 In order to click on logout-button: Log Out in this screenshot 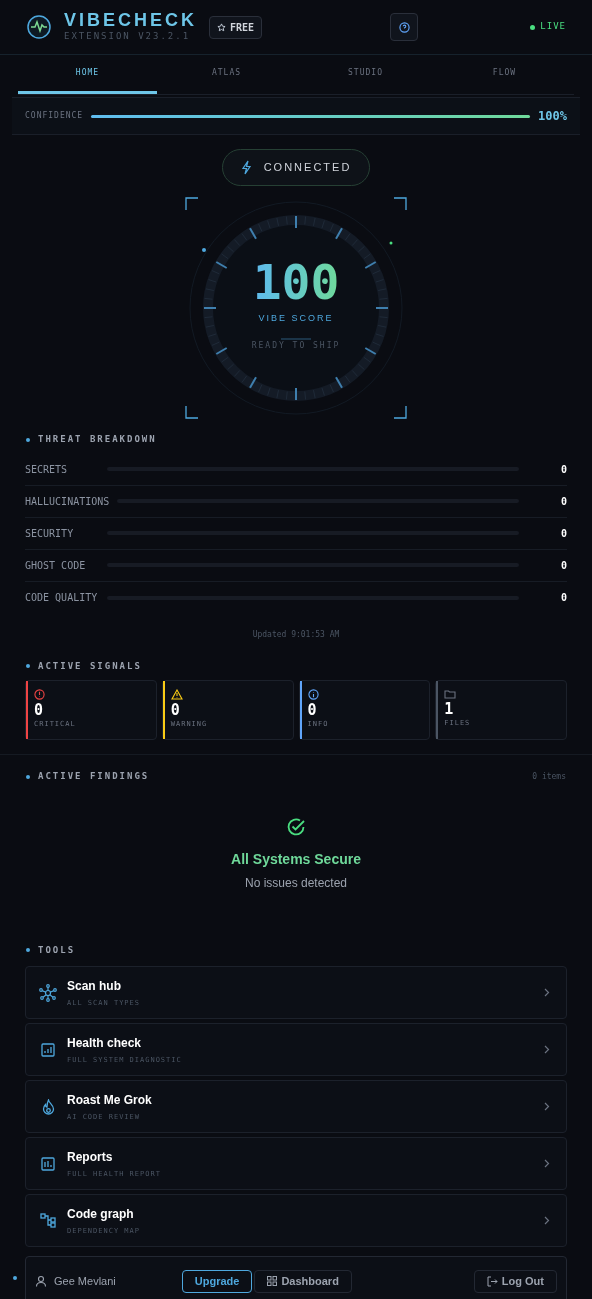, I will do `click(515, 1281)`.